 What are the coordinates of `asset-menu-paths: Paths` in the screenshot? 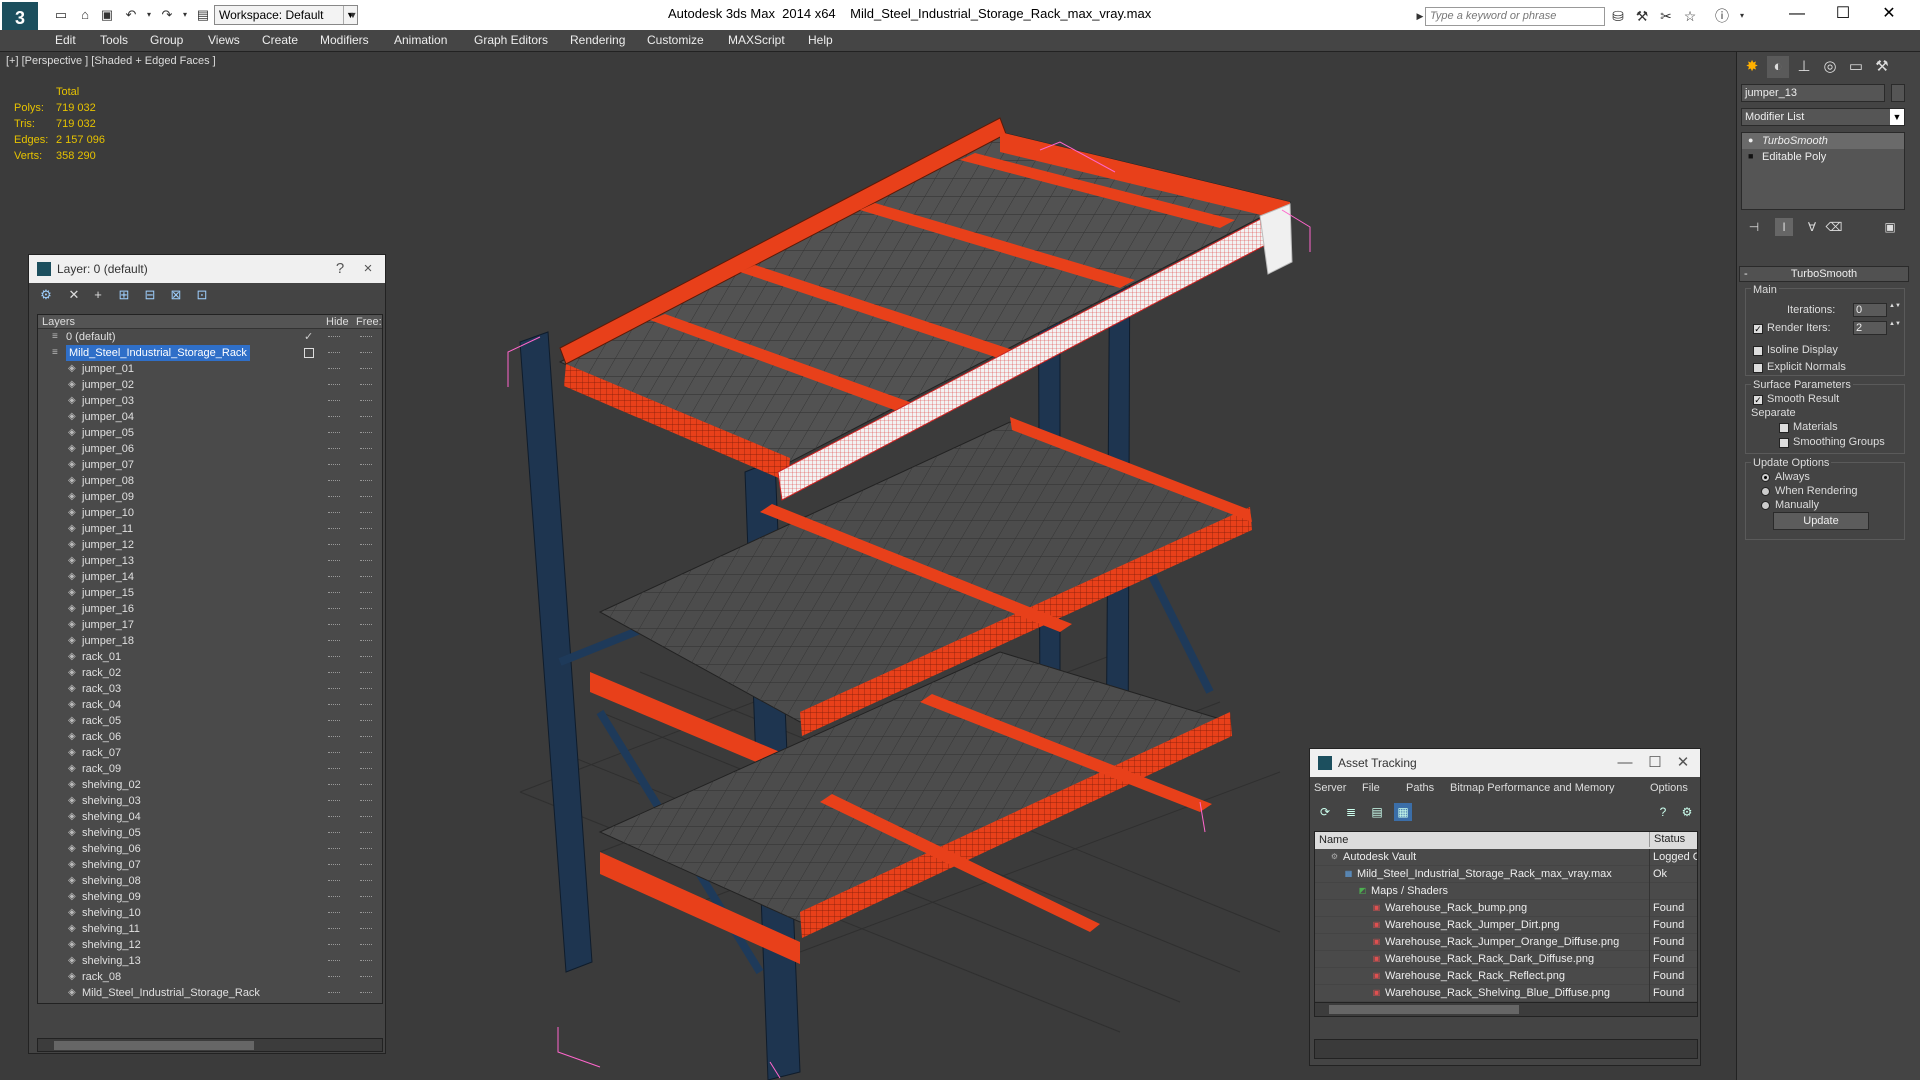 It's located at (1420, 788).